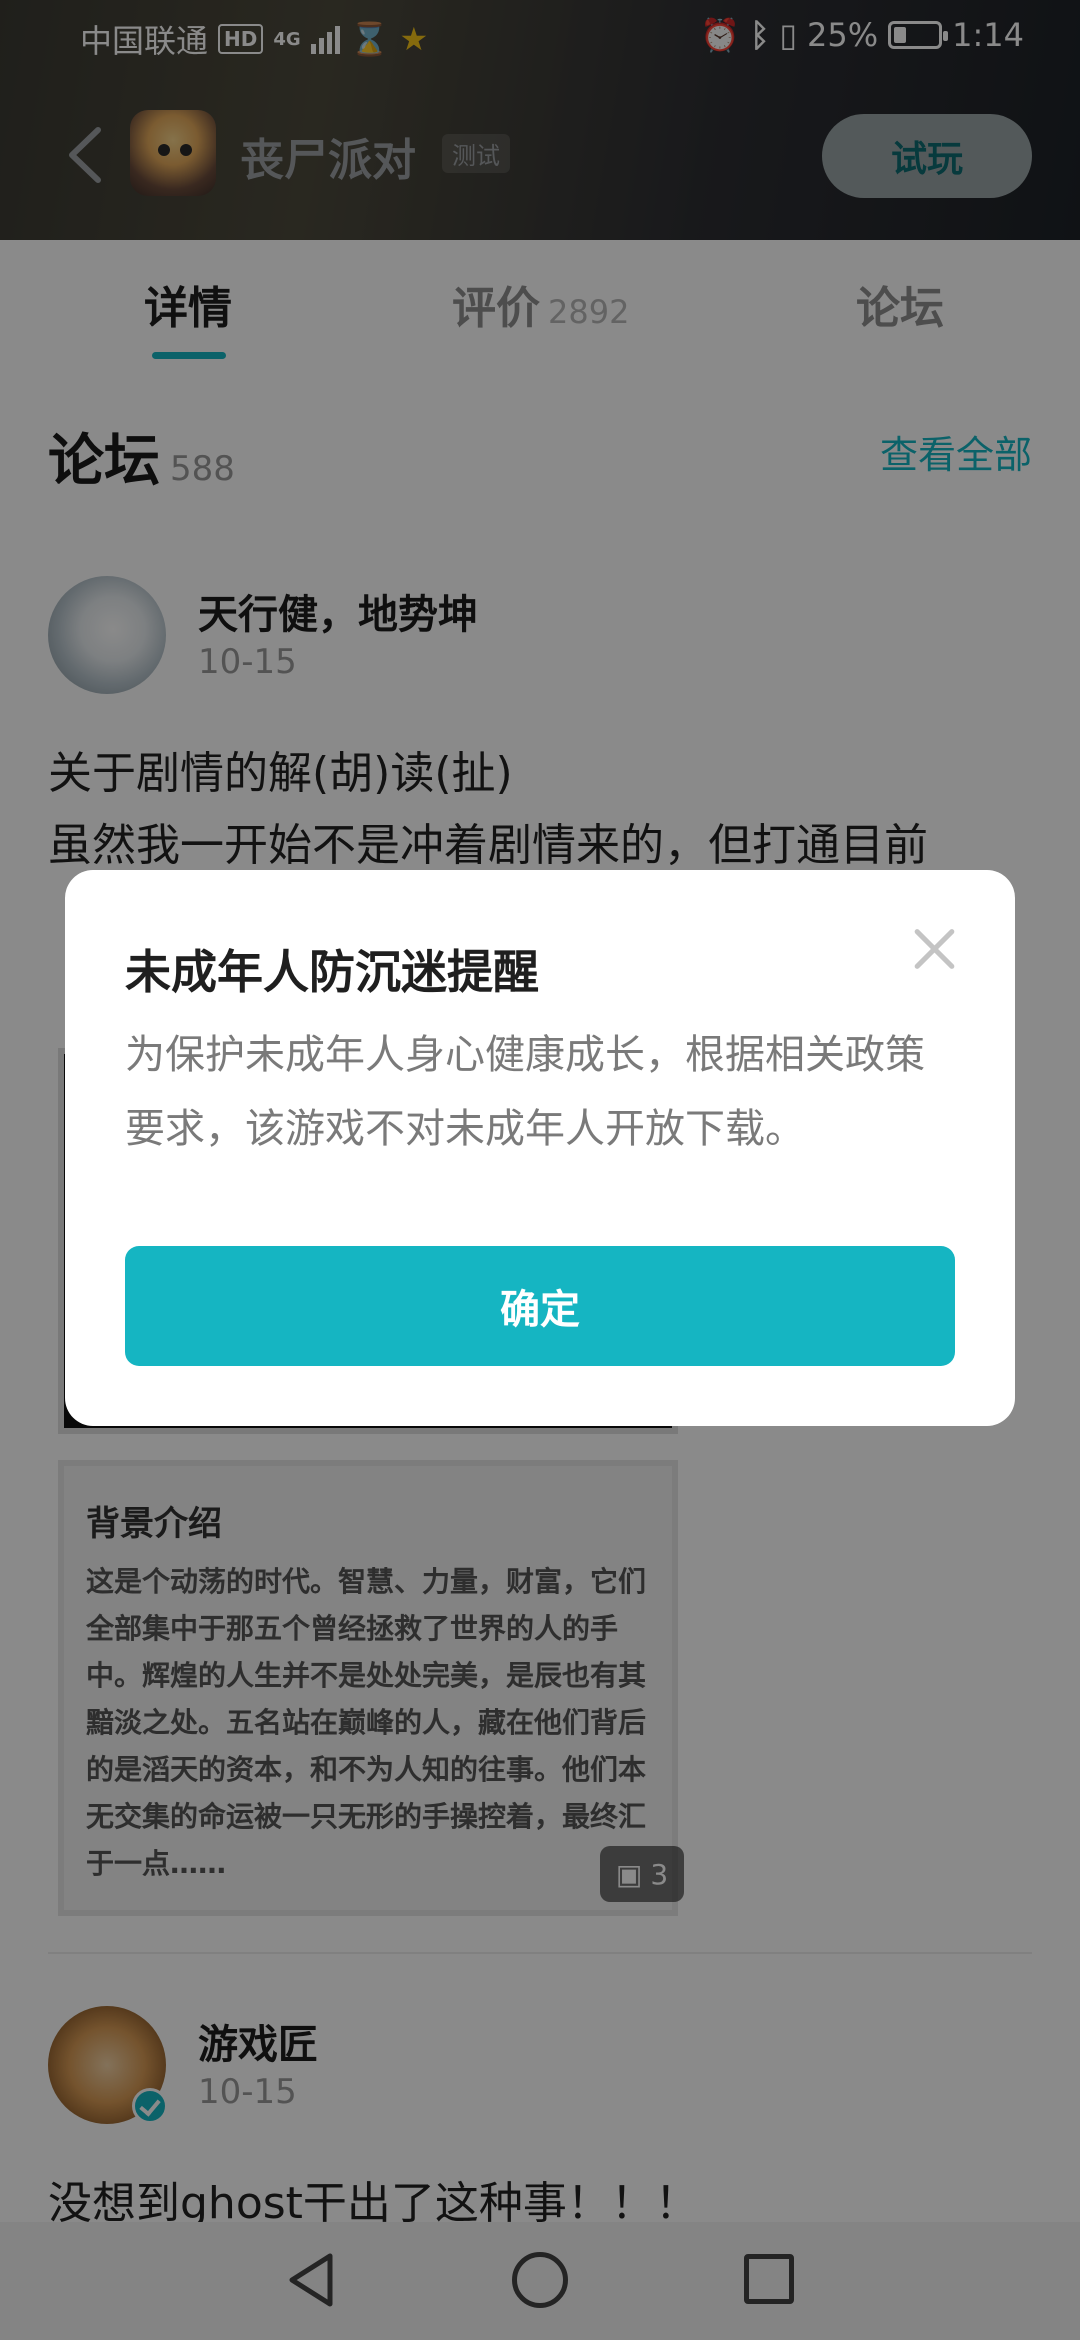 The image size is (1080, 2340). Describe the element at coordinates (934, 949) in the screenshot. I see `close-icon` at that location.